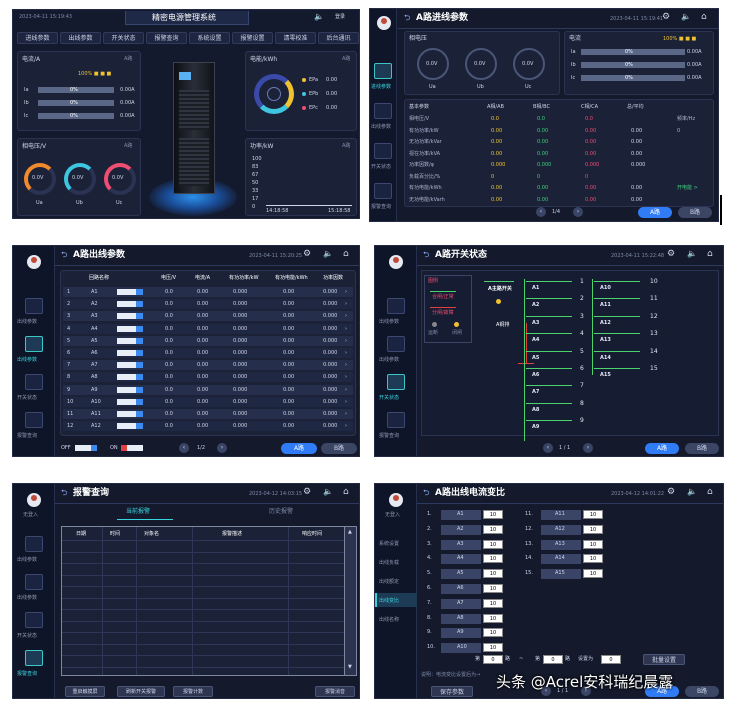  I want to click on login-button: 登录, so click(340, 17).